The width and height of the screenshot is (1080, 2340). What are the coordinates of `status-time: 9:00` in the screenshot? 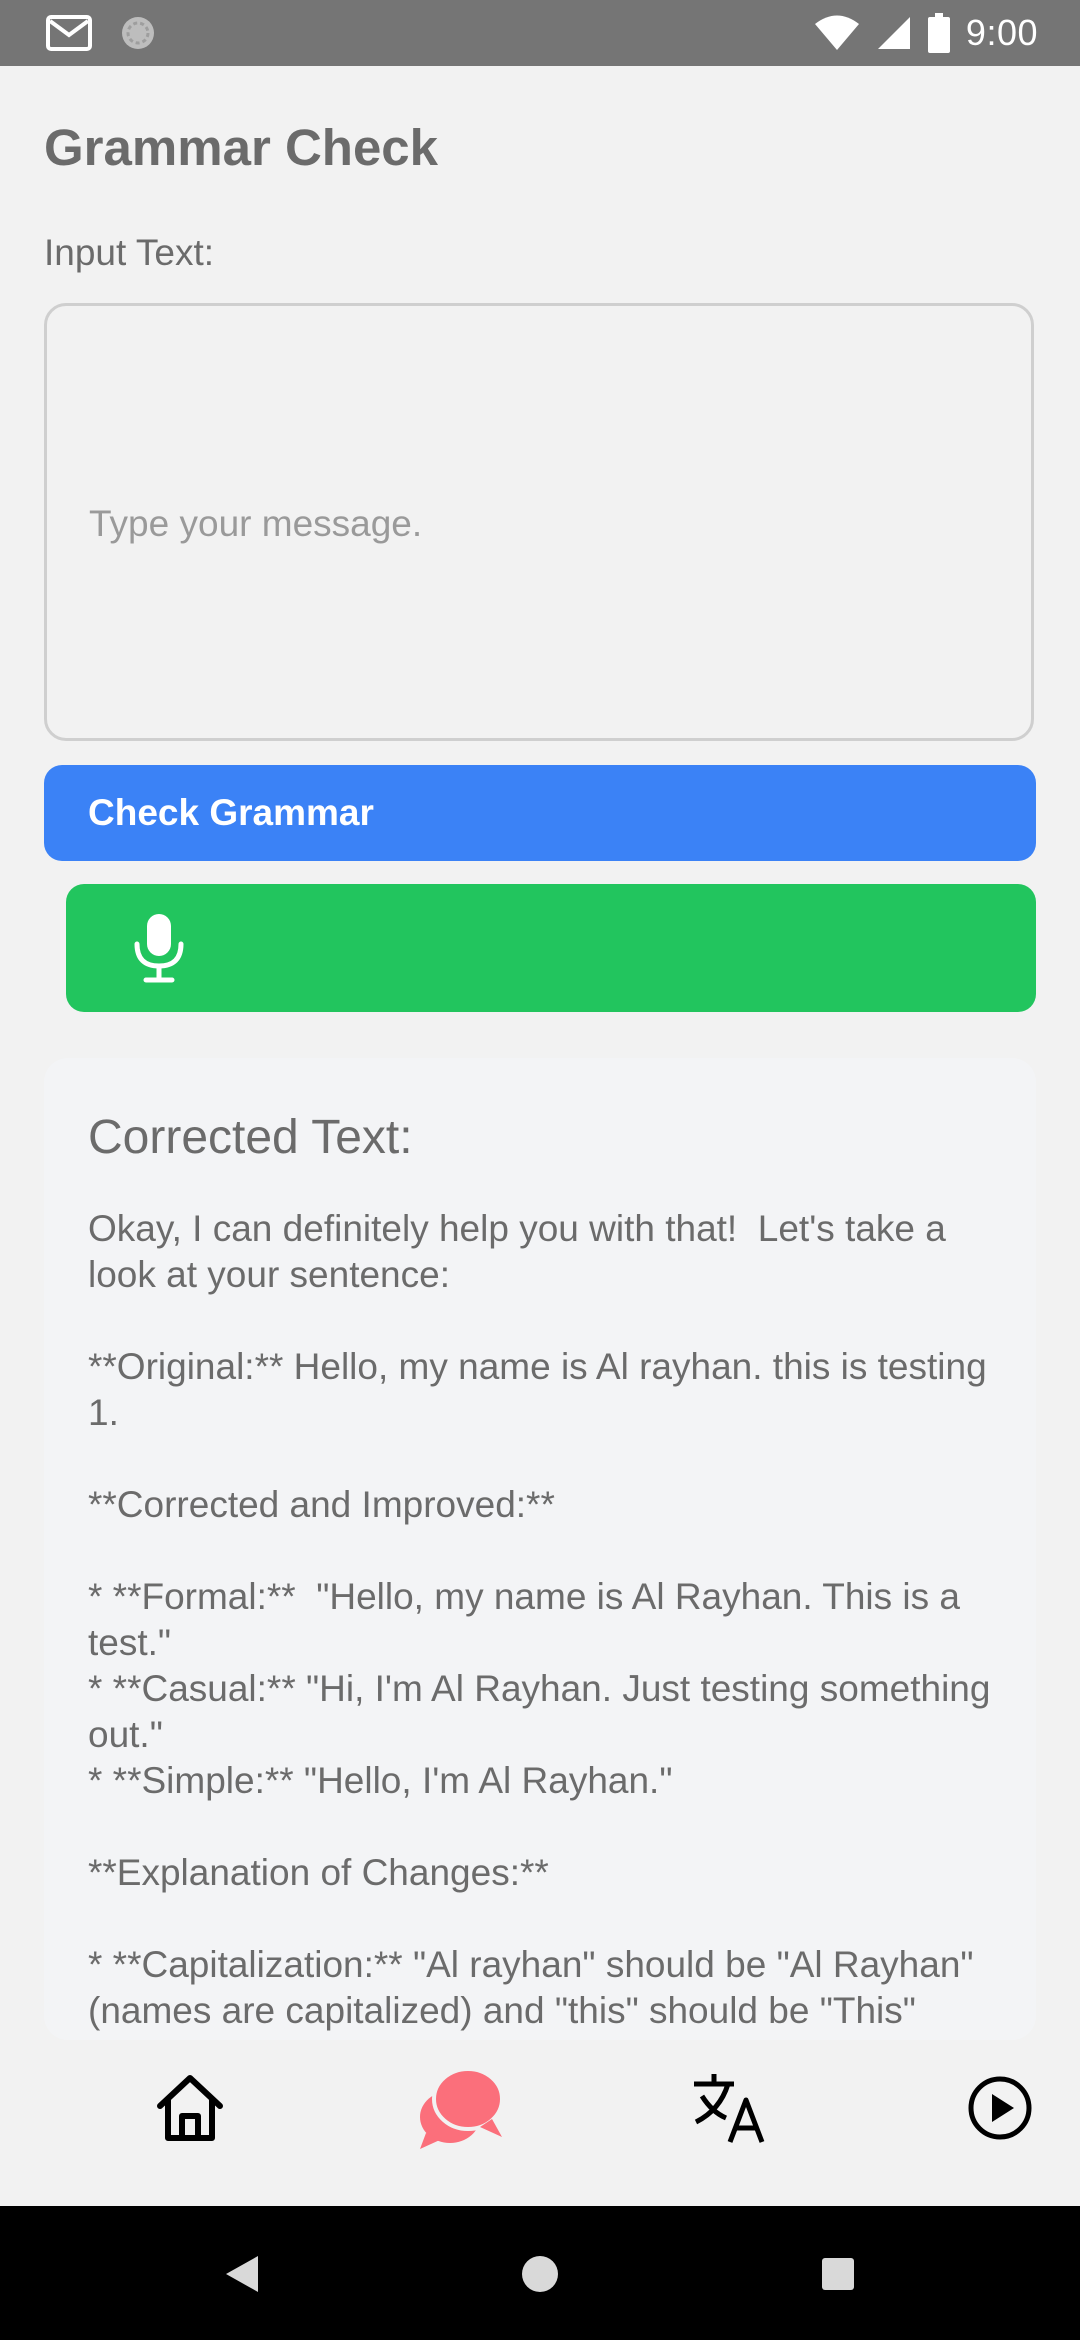 It's located at (1001, 32).